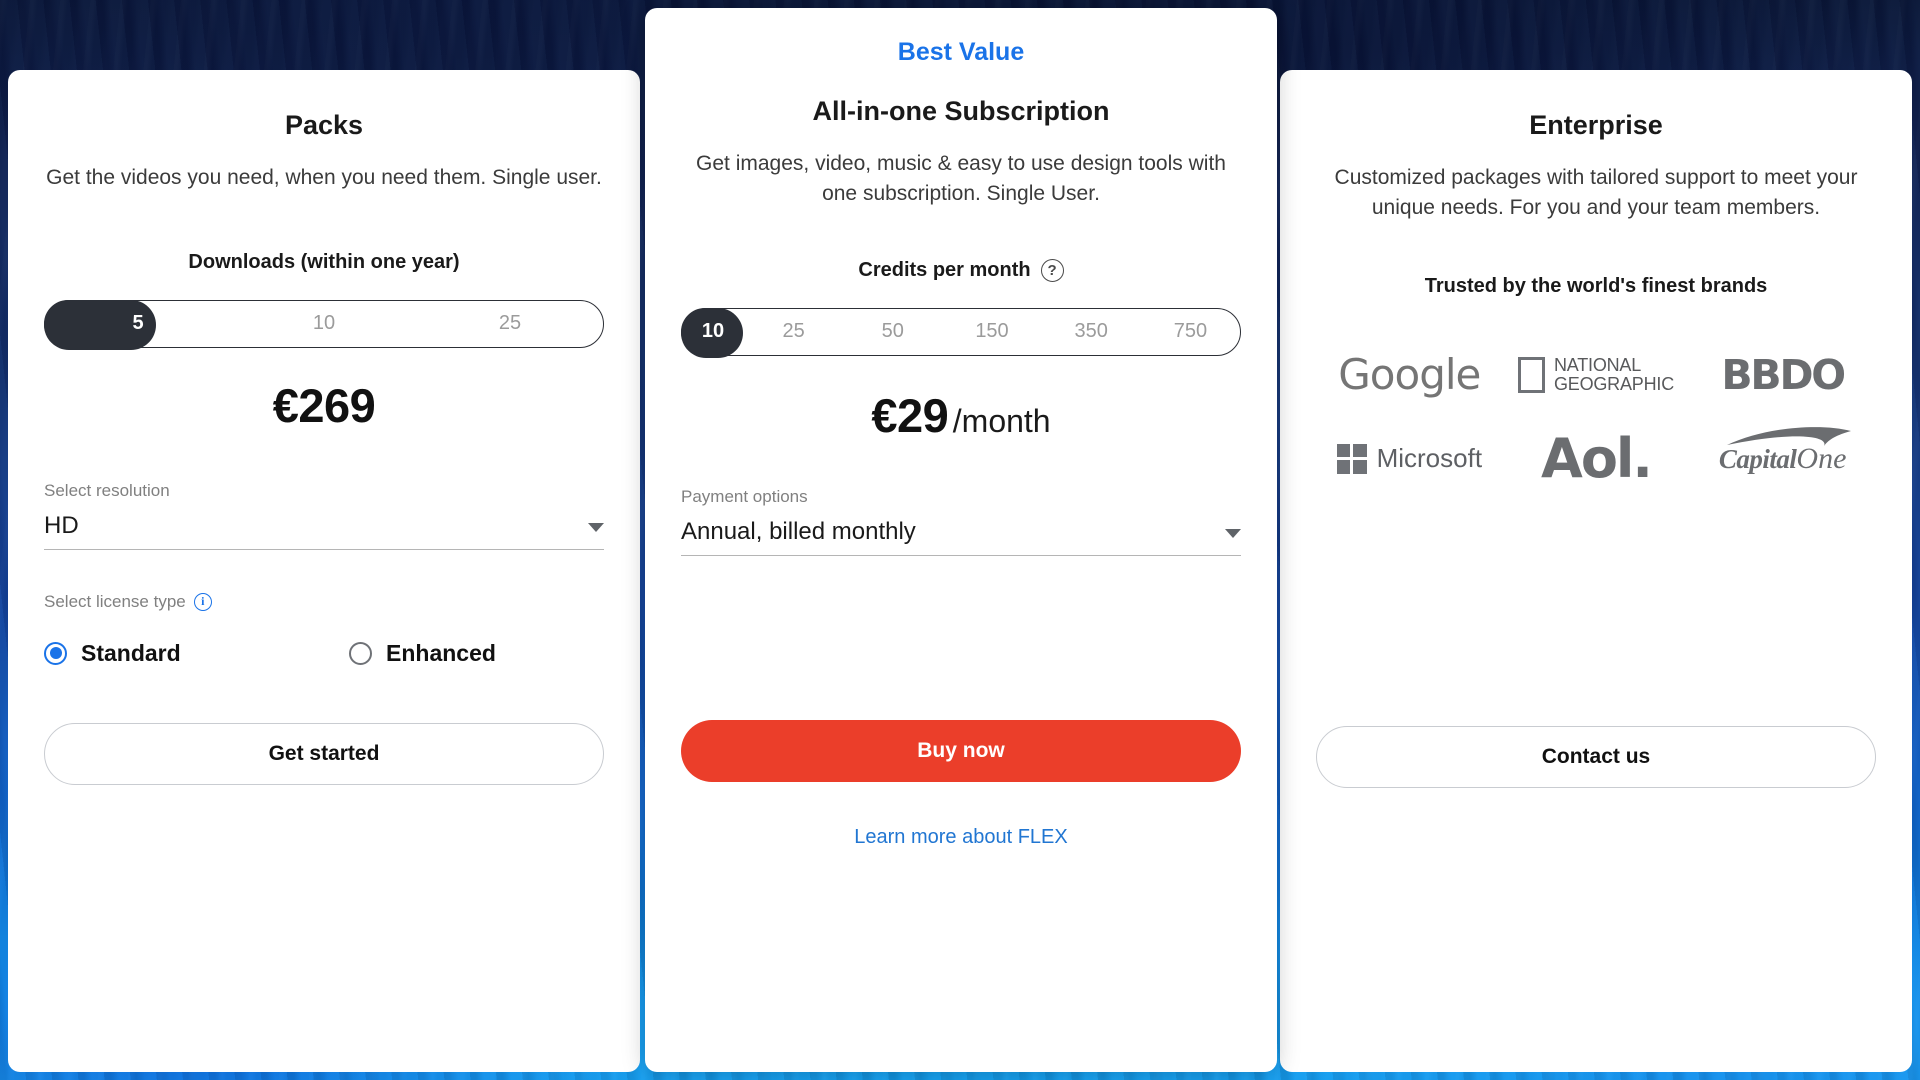 The image size is (1920, 1080). I want to click on microsoft-logo: Microsoft, so click(1409, 458).